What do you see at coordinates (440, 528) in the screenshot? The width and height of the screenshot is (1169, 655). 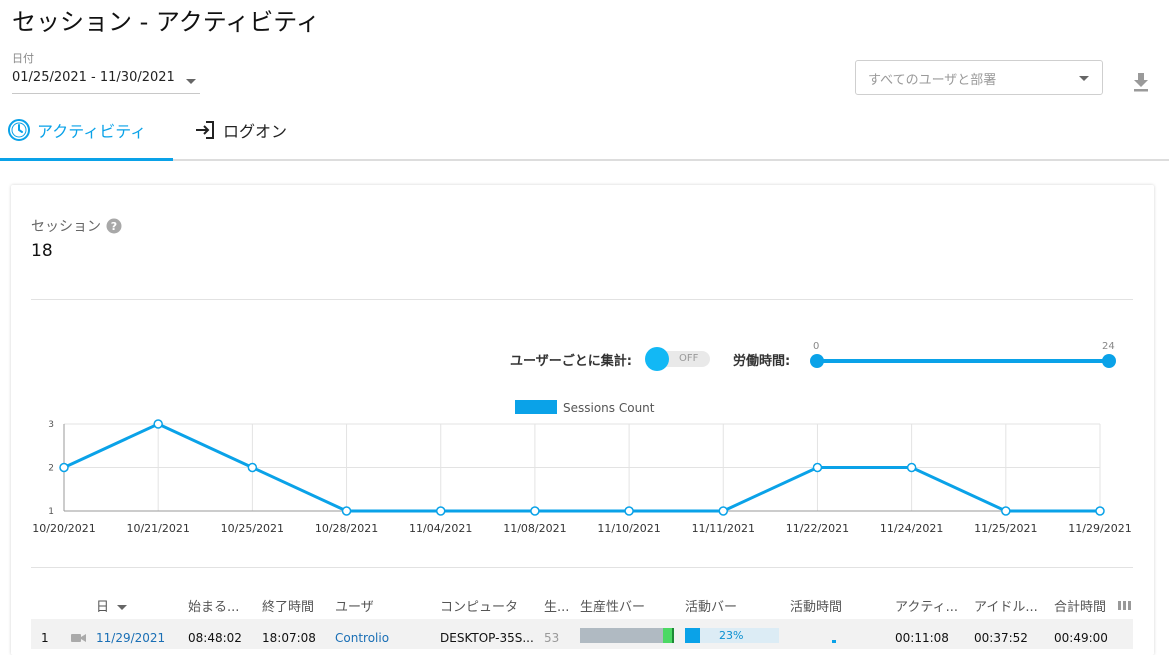 I see `x-tick-label: 11/04/2021` at bounding box center [440, 528].